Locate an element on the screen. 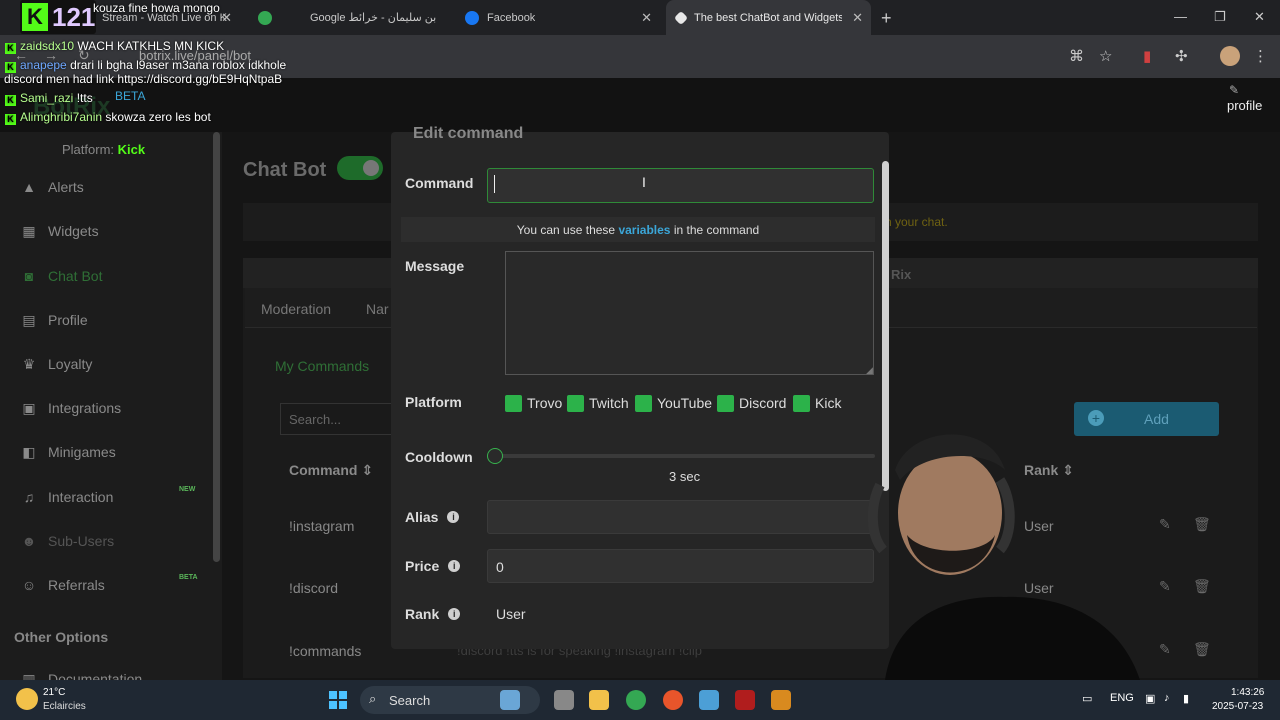  keyboard-icon: ▭ is located at coordinates (1087, 698).